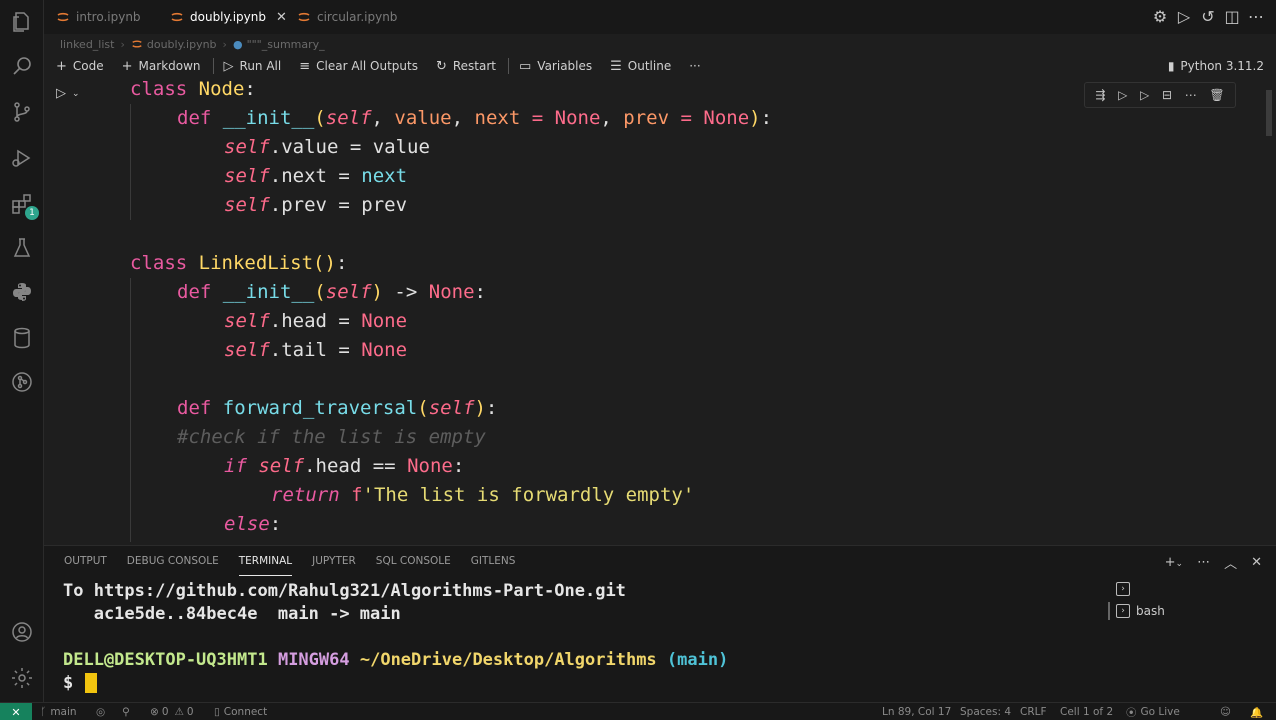  Describe the element at coordinates (22, 22) in the screenshot. I see `explorer-icon` at that location.